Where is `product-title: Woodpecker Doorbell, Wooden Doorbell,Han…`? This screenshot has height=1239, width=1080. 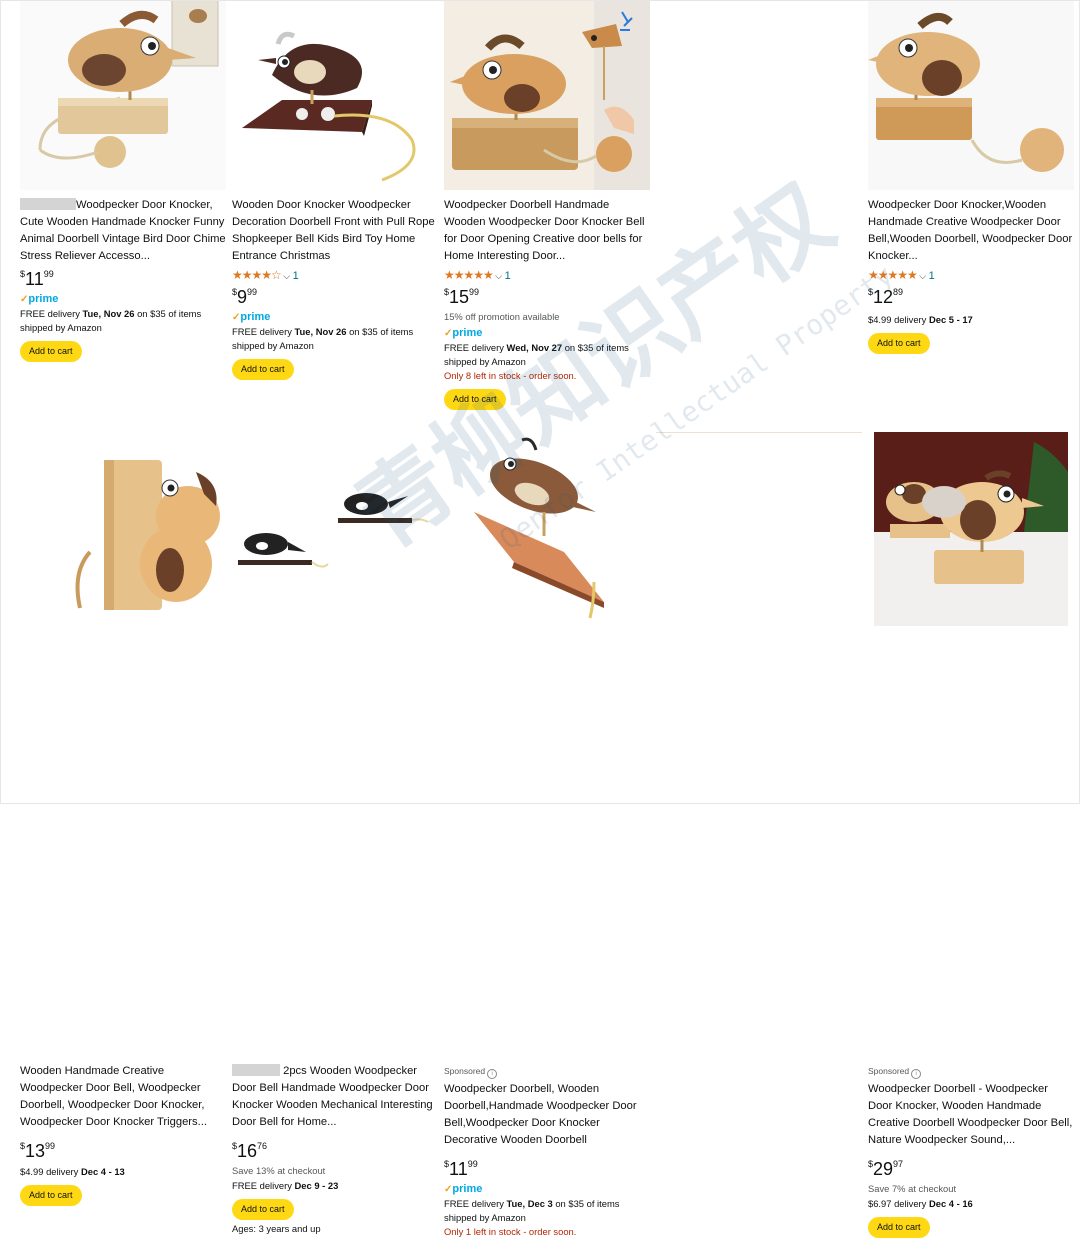
product-title: Woodpecker Doorbell, Wooden Doorbell,Han… is located at coordinates (547, 1115).